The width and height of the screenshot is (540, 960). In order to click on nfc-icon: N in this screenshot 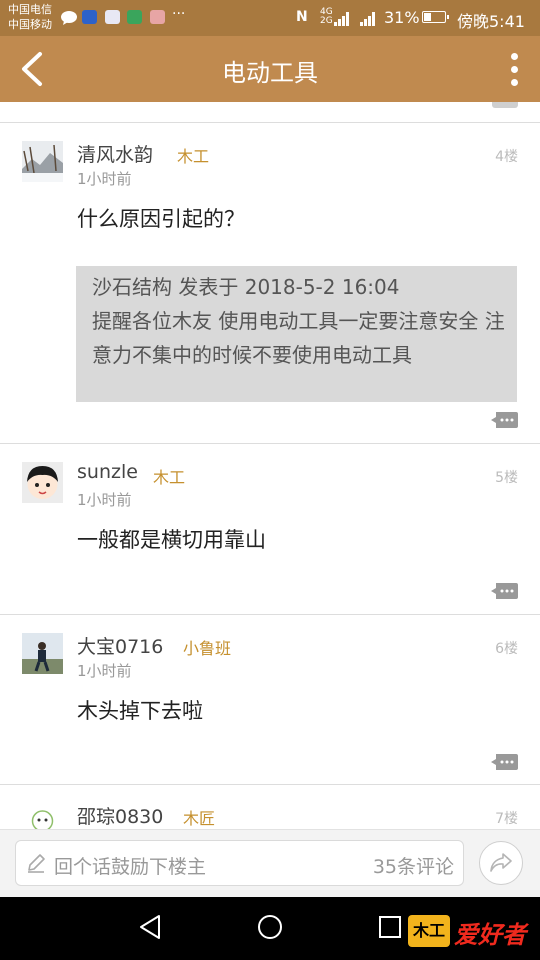, I will do `click(302, 17)`.